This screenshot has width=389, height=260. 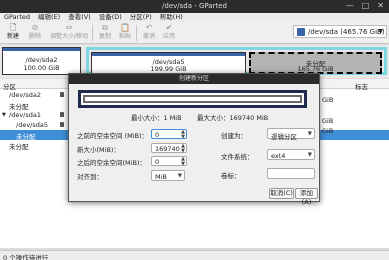 I want to click on create-as-select: 逻辑分区 ▼, so click(x=291, y=134).